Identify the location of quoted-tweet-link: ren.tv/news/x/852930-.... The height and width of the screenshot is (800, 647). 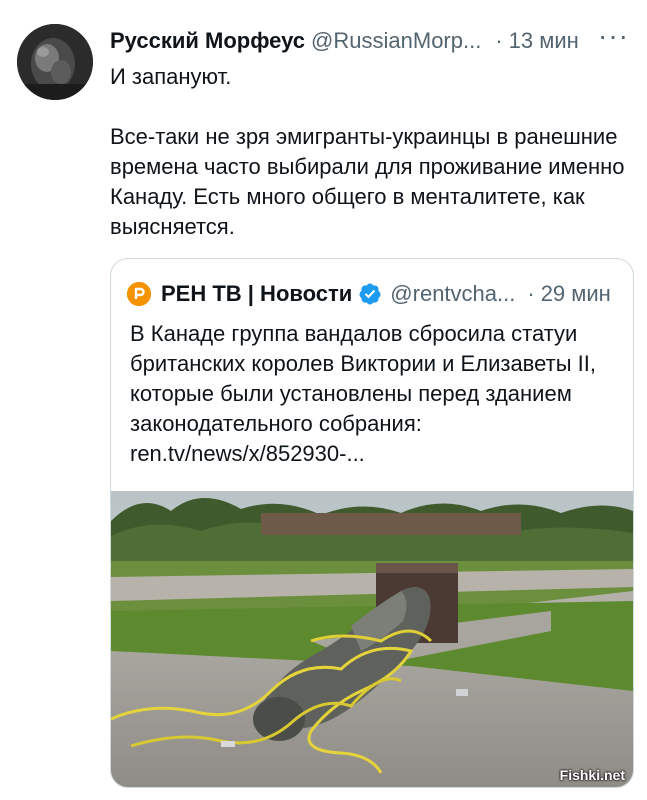
(375, 454).